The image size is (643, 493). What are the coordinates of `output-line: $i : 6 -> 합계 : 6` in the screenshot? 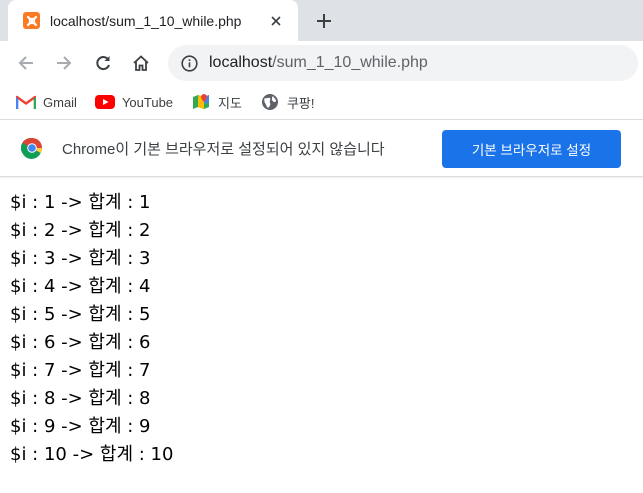 It's located at (80, 342).